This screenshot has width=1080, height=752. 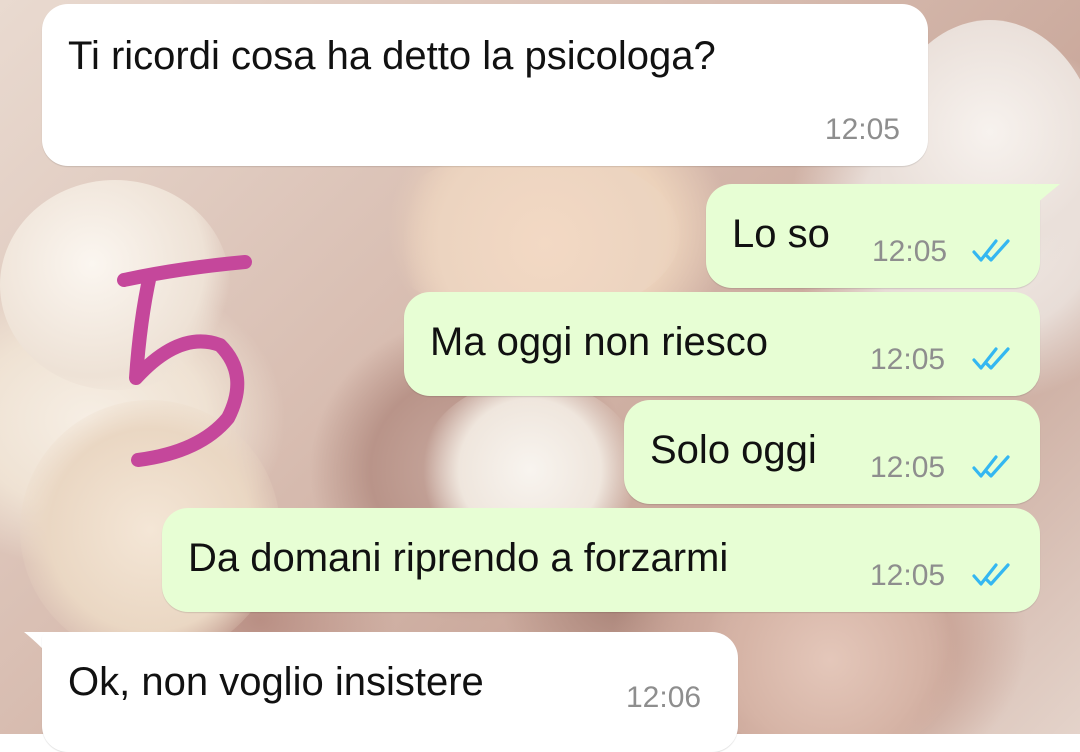 What do you see at coordinates (781, 234) in the screenshot?
I see `message-text: Lo so` at bounding box center [781, 234].